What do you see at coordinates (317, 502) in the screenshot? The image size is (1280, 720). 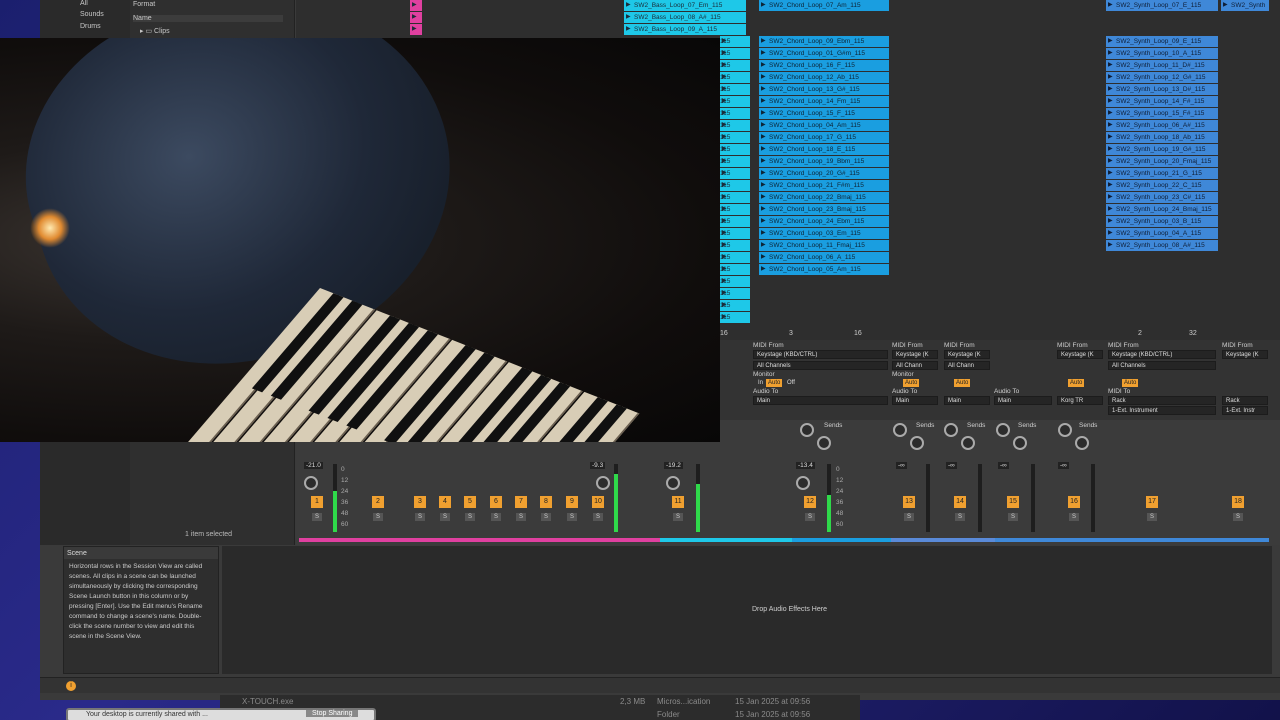 I see `track-activator-button: 1` at bounding box center [317, 502].